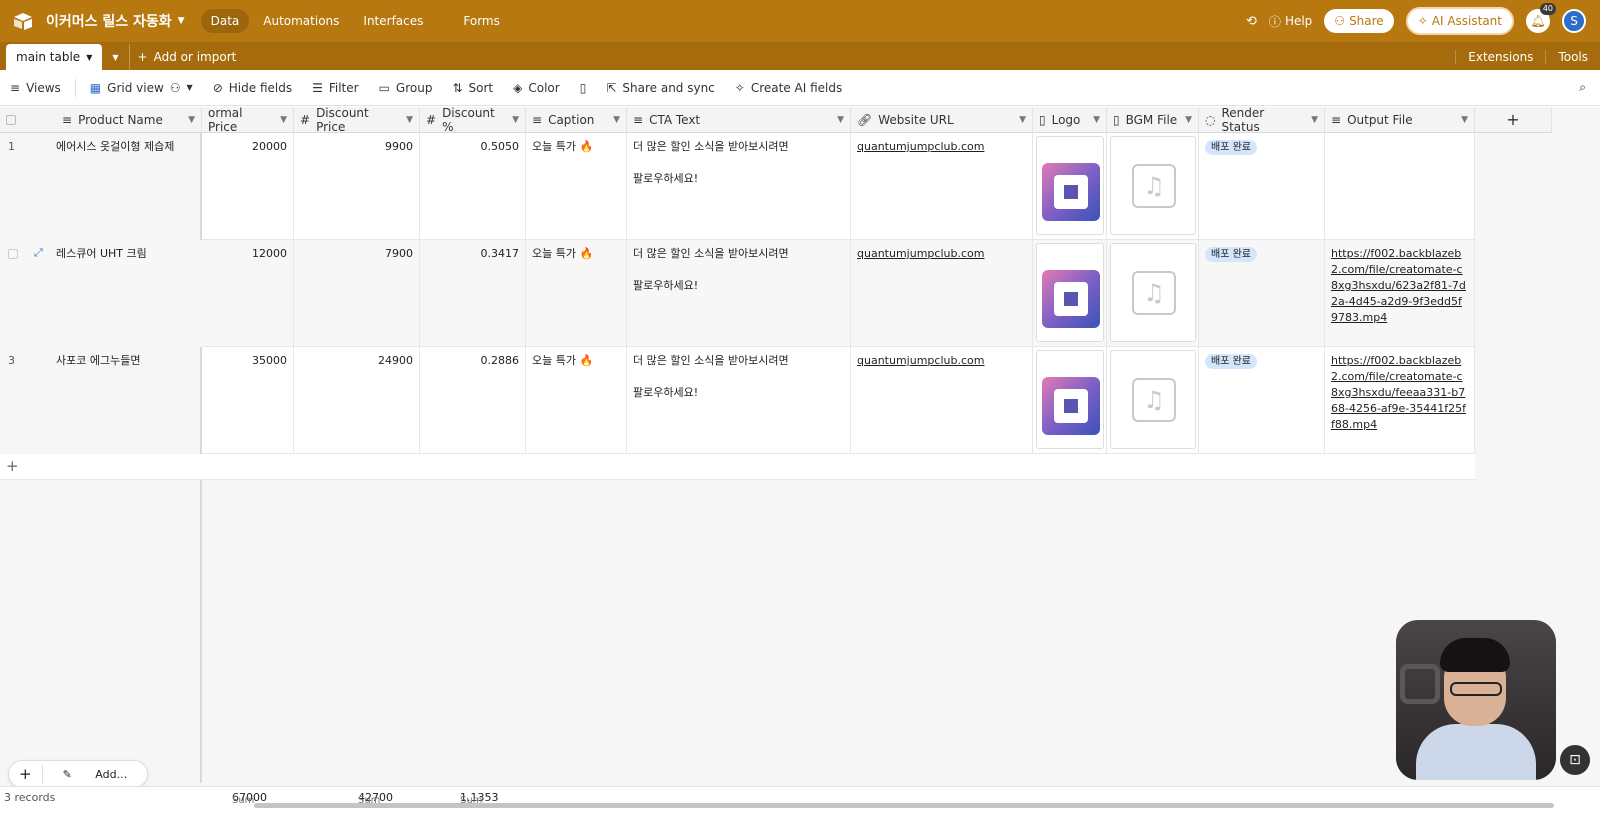 This screenshot has width=1600, height=823. Describe the element at coordinates (186, 57) in the screenshot. I see `add-or-import-button: + Add or import` at that location.